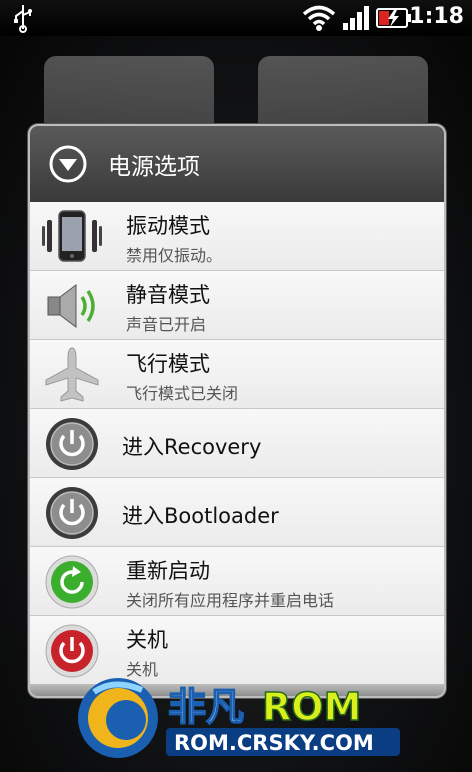 The width and height of the screenshot is (472, 772). I want to click on option-subtitle: 声音已开启, so click(166, 324).